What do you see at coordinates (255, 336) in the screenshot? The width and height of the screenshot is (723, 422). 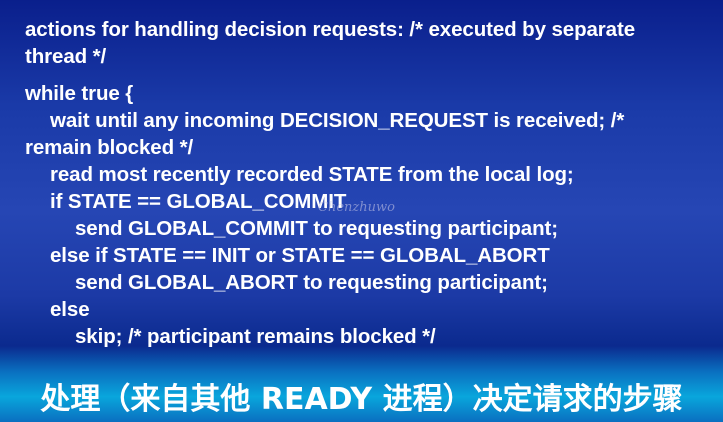 I see `code-line: skip; /* participant remains blocked */` at bounding box center [255, 336].